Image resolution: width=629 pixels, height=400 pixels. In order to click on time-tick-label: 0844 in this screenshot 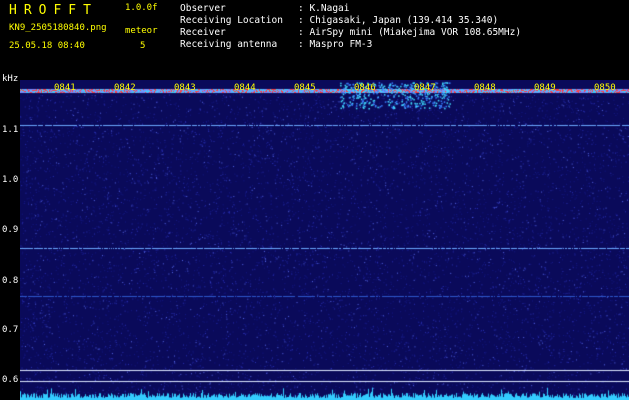, I will do `click(245, 88)`.